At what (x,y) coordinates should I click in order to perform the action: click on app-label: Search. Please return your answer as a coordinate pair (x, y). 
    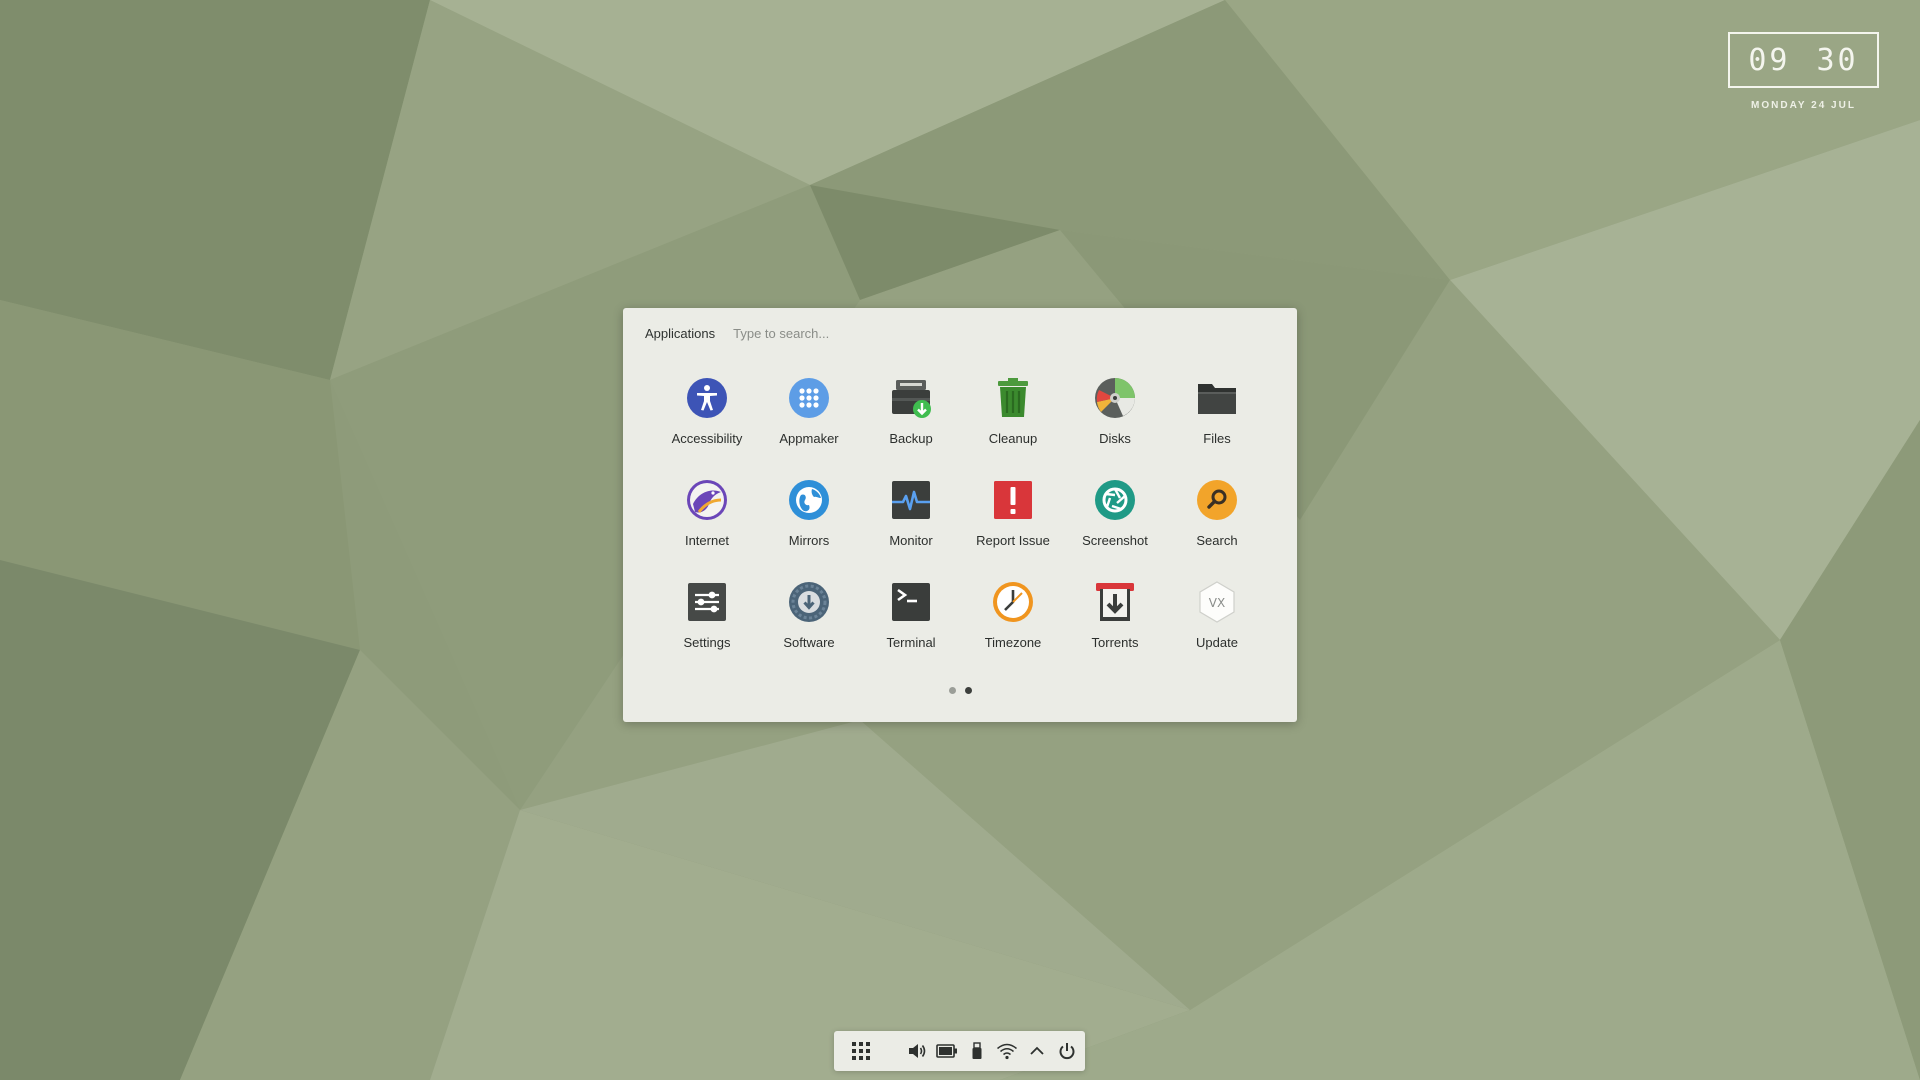
    Looking at the image, I should click on (1217, 540).